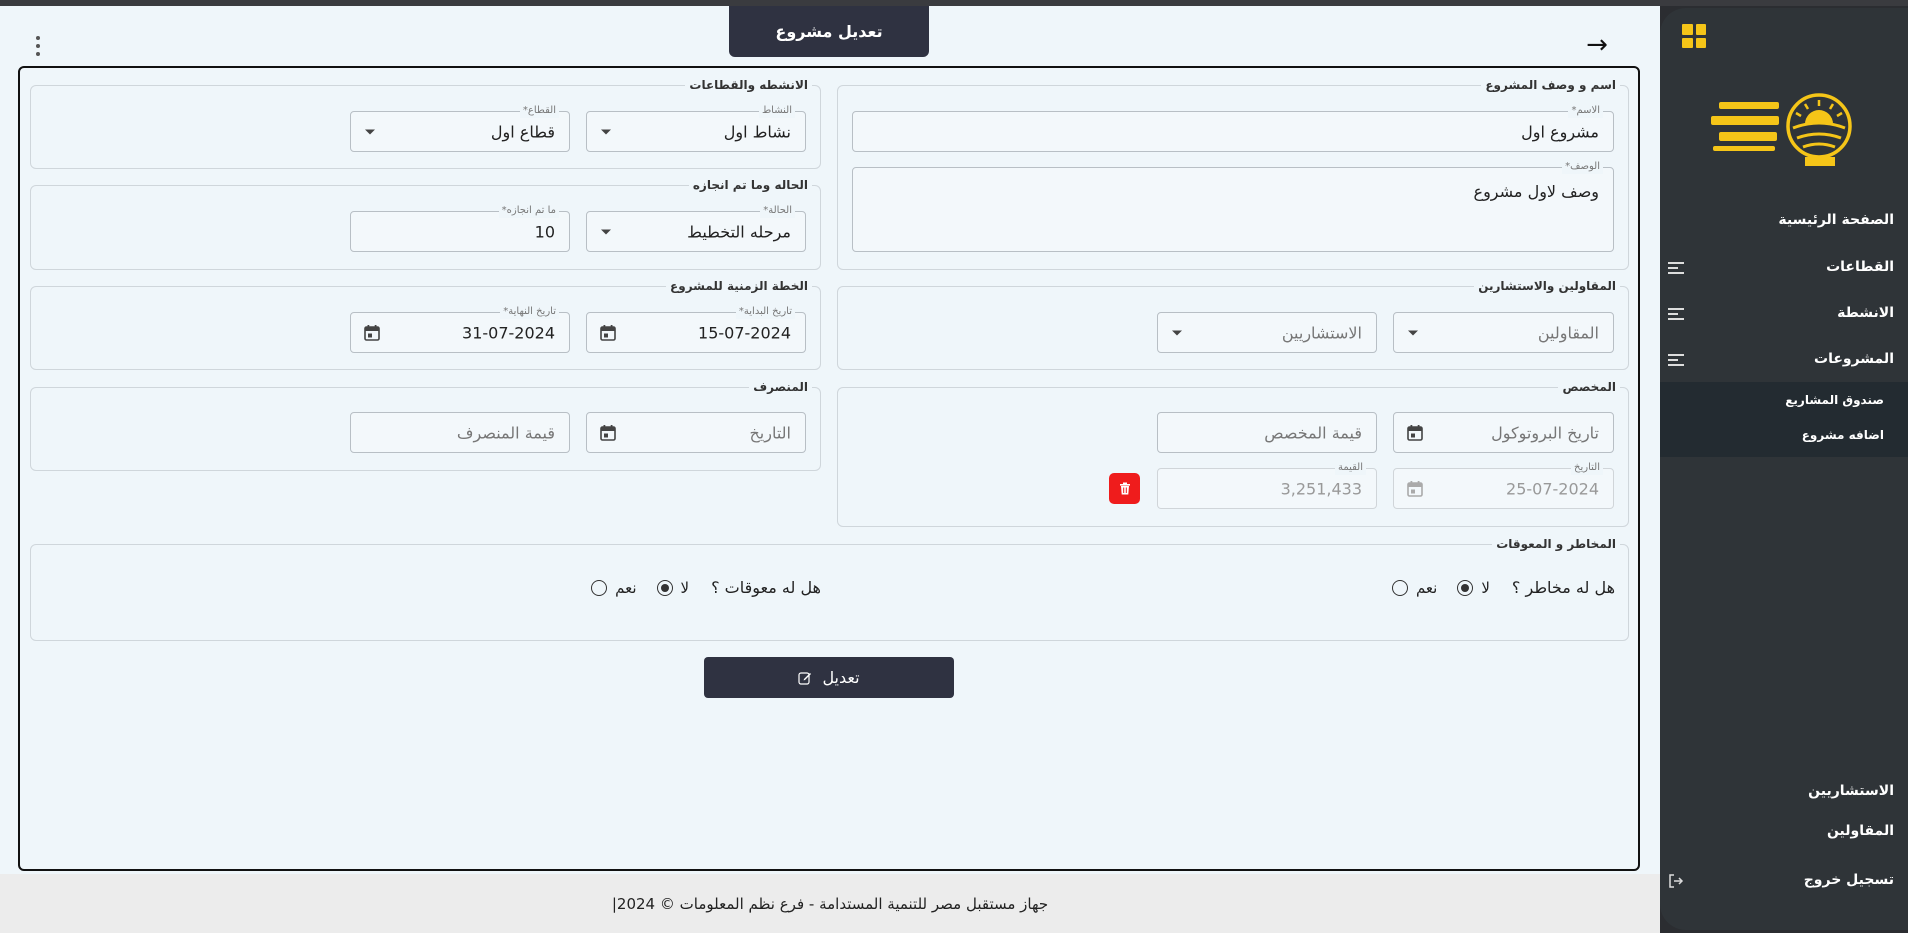 This screenshot has width=1908, height=933. Describe the element at coordinates (1597, 45) in the screenshot. I see `arrow-right-icon: →` at that location.